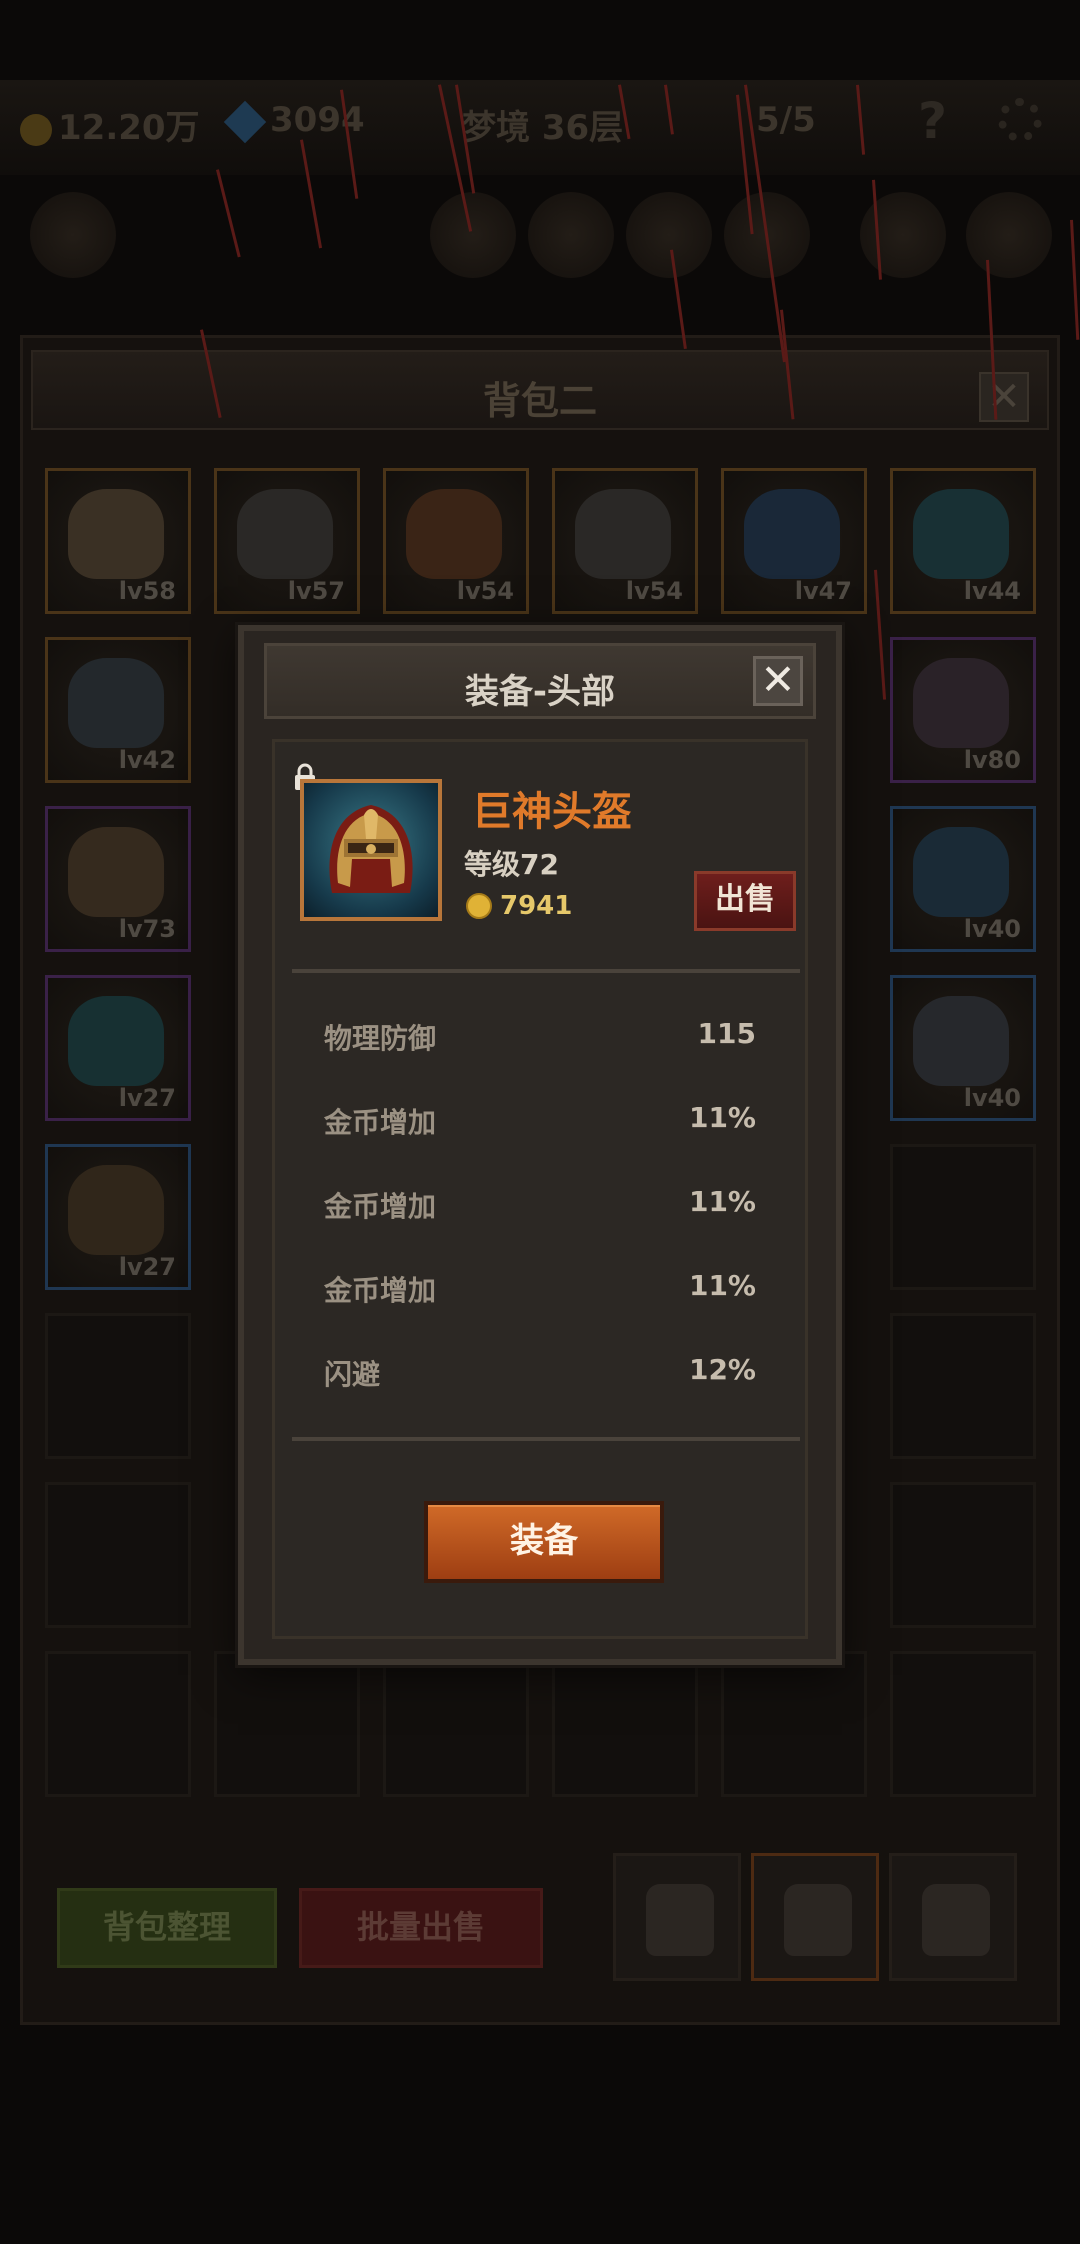  Describe the element at coordinates (823, 591) in the screenshot. I see `item-level: lv47` at that location.